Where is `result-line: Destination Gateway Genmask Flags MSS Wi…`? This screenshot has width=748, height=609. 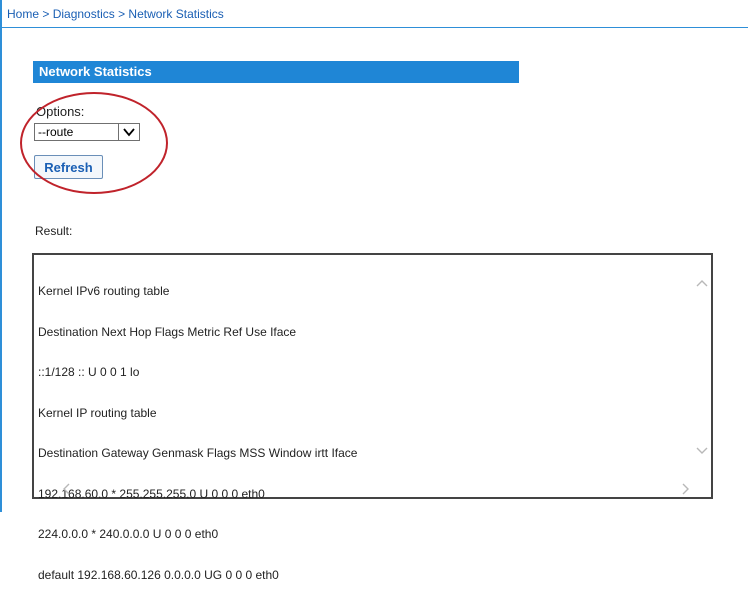 result-line: Destination Gateway Genmask Flags MSS Wi… is located at coordinates (198, 453).